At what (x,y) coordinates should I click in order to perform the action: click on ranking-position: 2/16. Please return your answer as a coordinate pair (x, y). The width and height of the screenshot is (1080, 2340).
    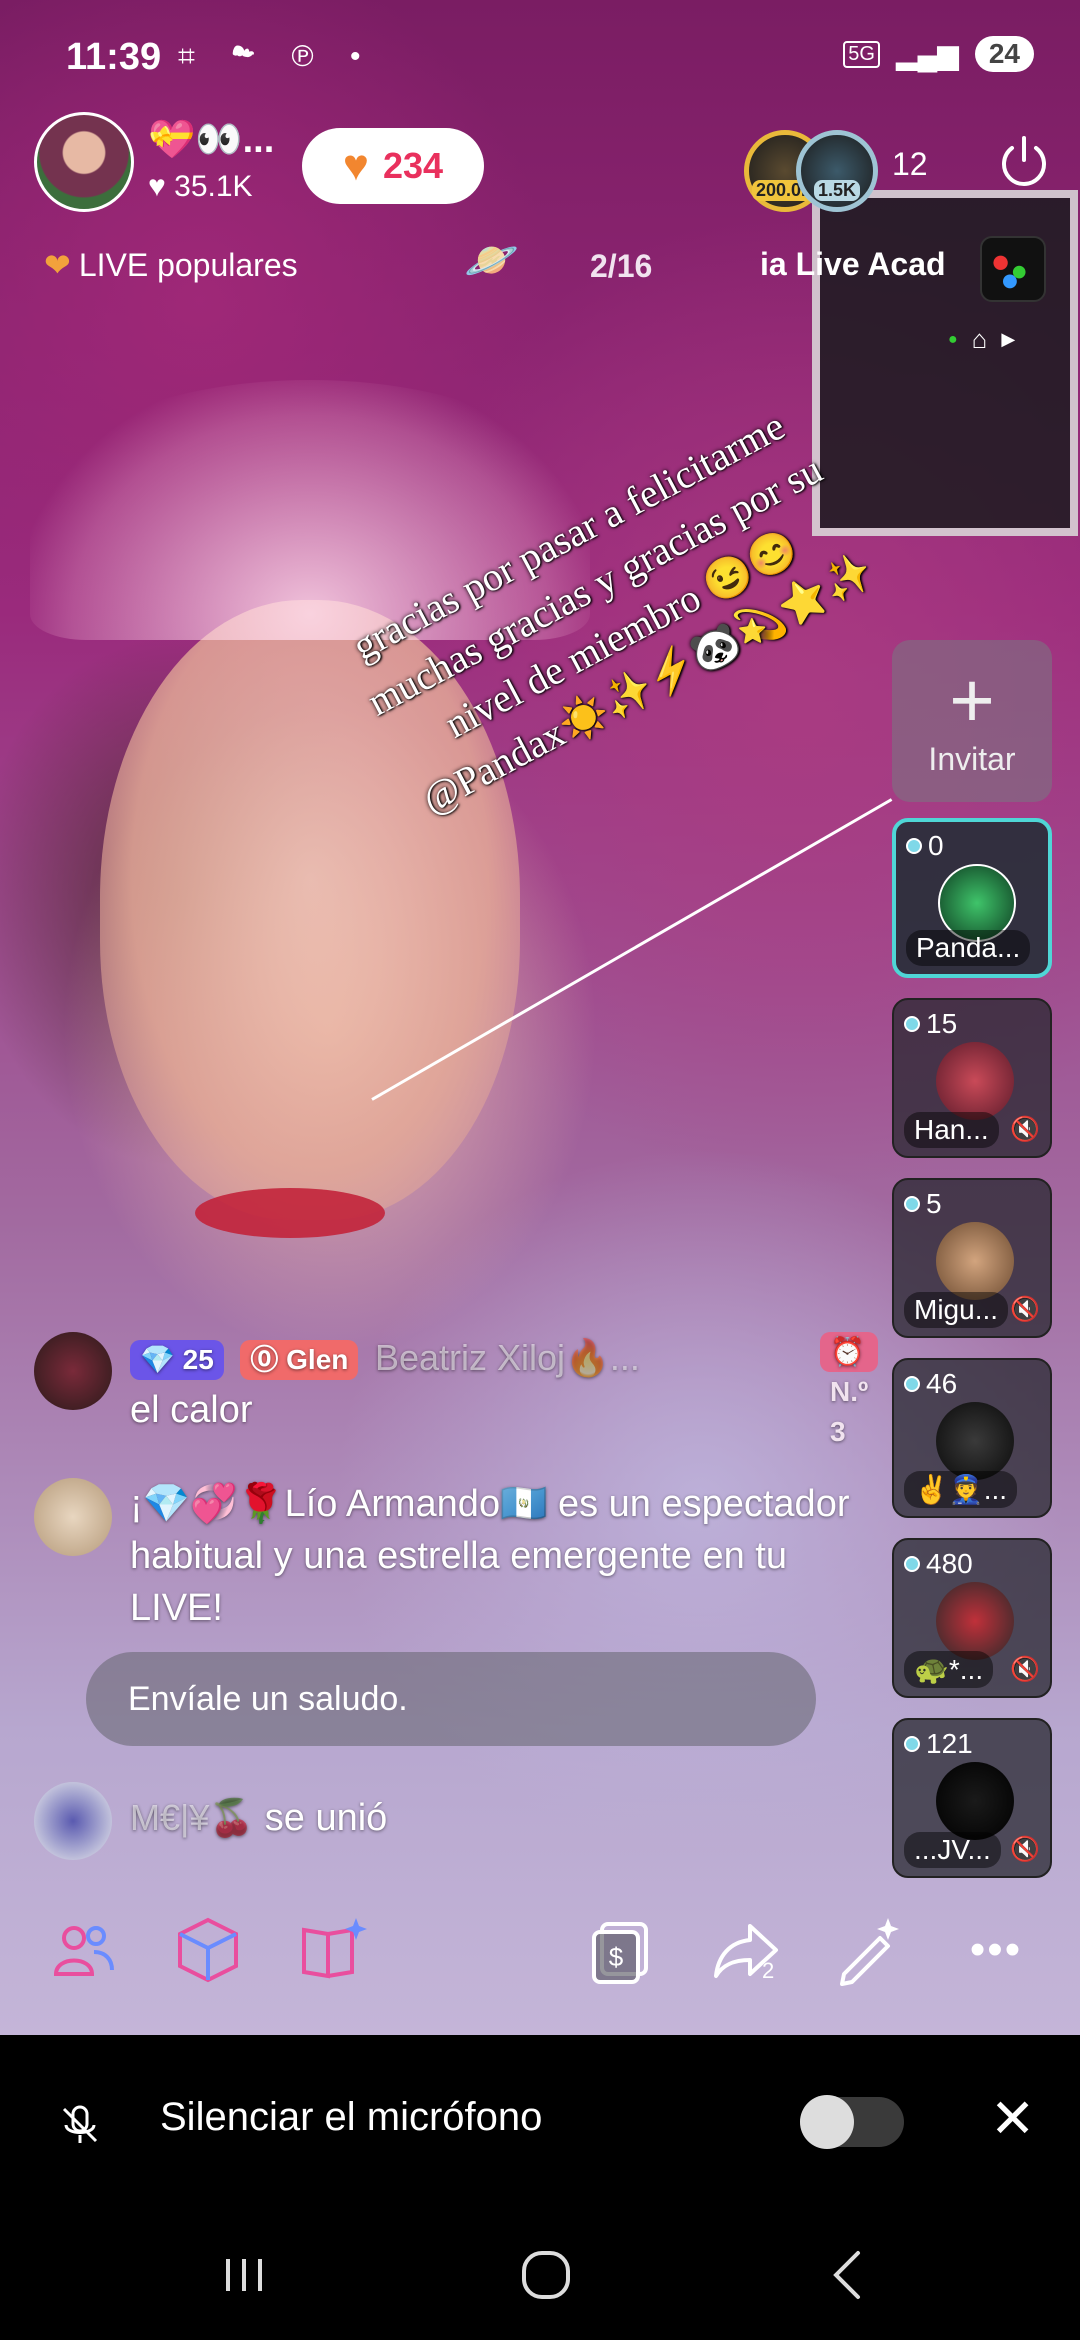
    Looking at the image, I should click on (621, 266).